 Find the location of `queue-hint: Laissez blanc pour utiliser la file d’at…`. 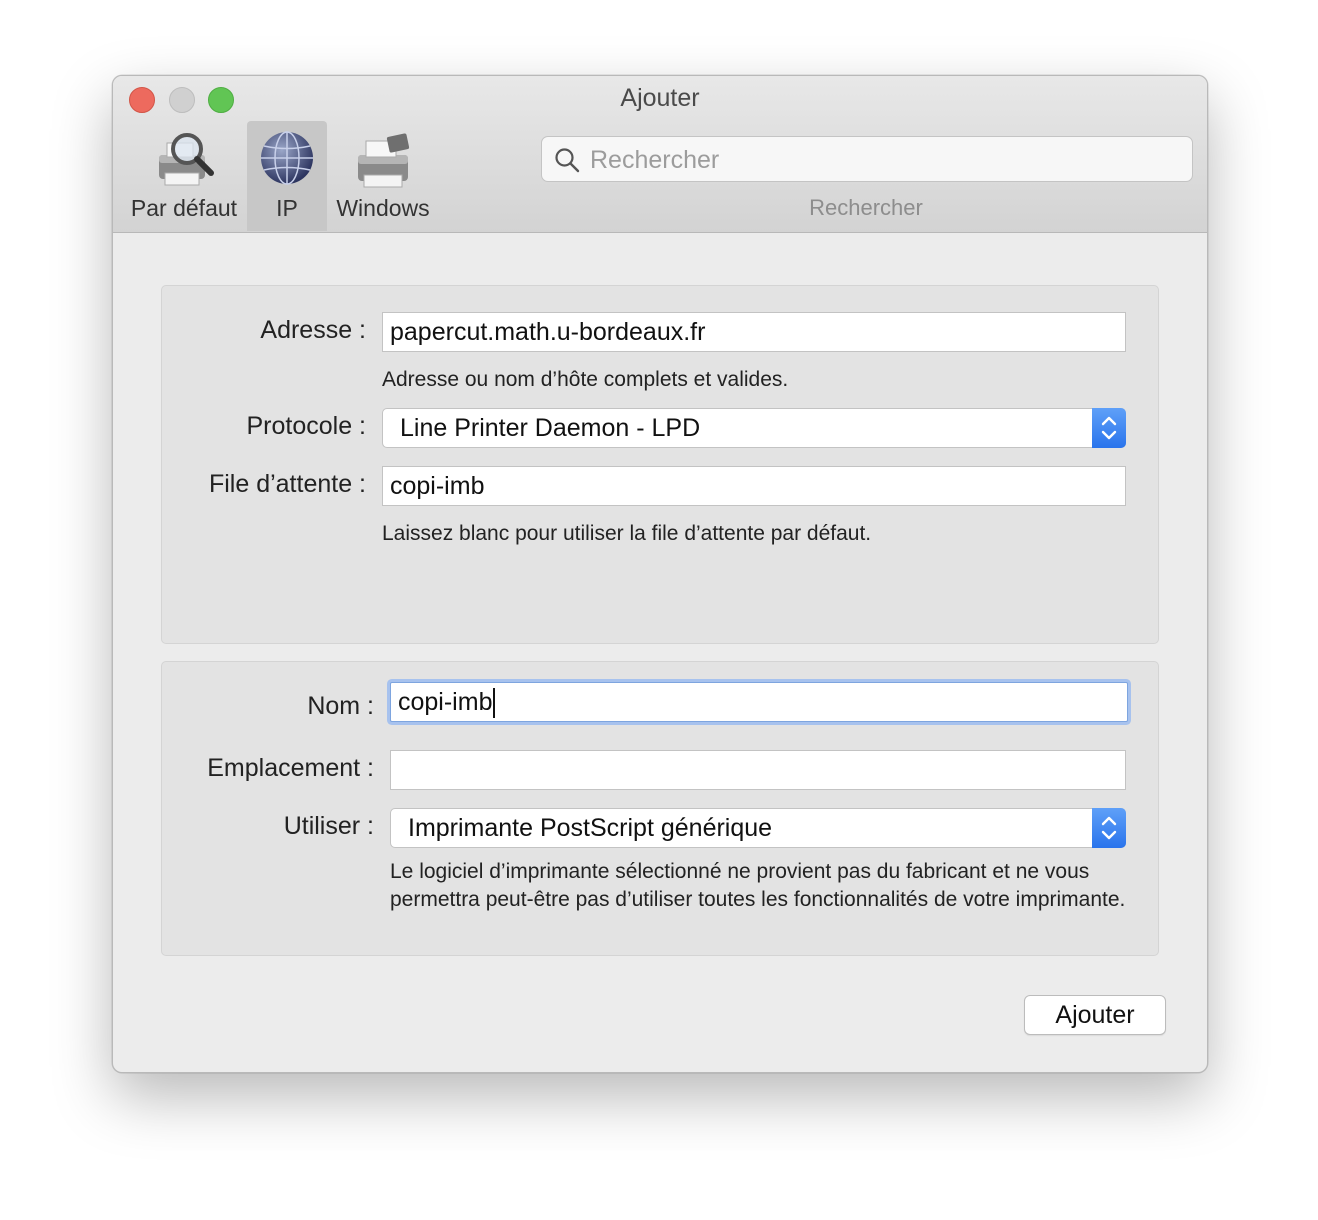

queue-hint: Laissez blanc pour utiliser la file d’at… is located at coordinates (627, 533).